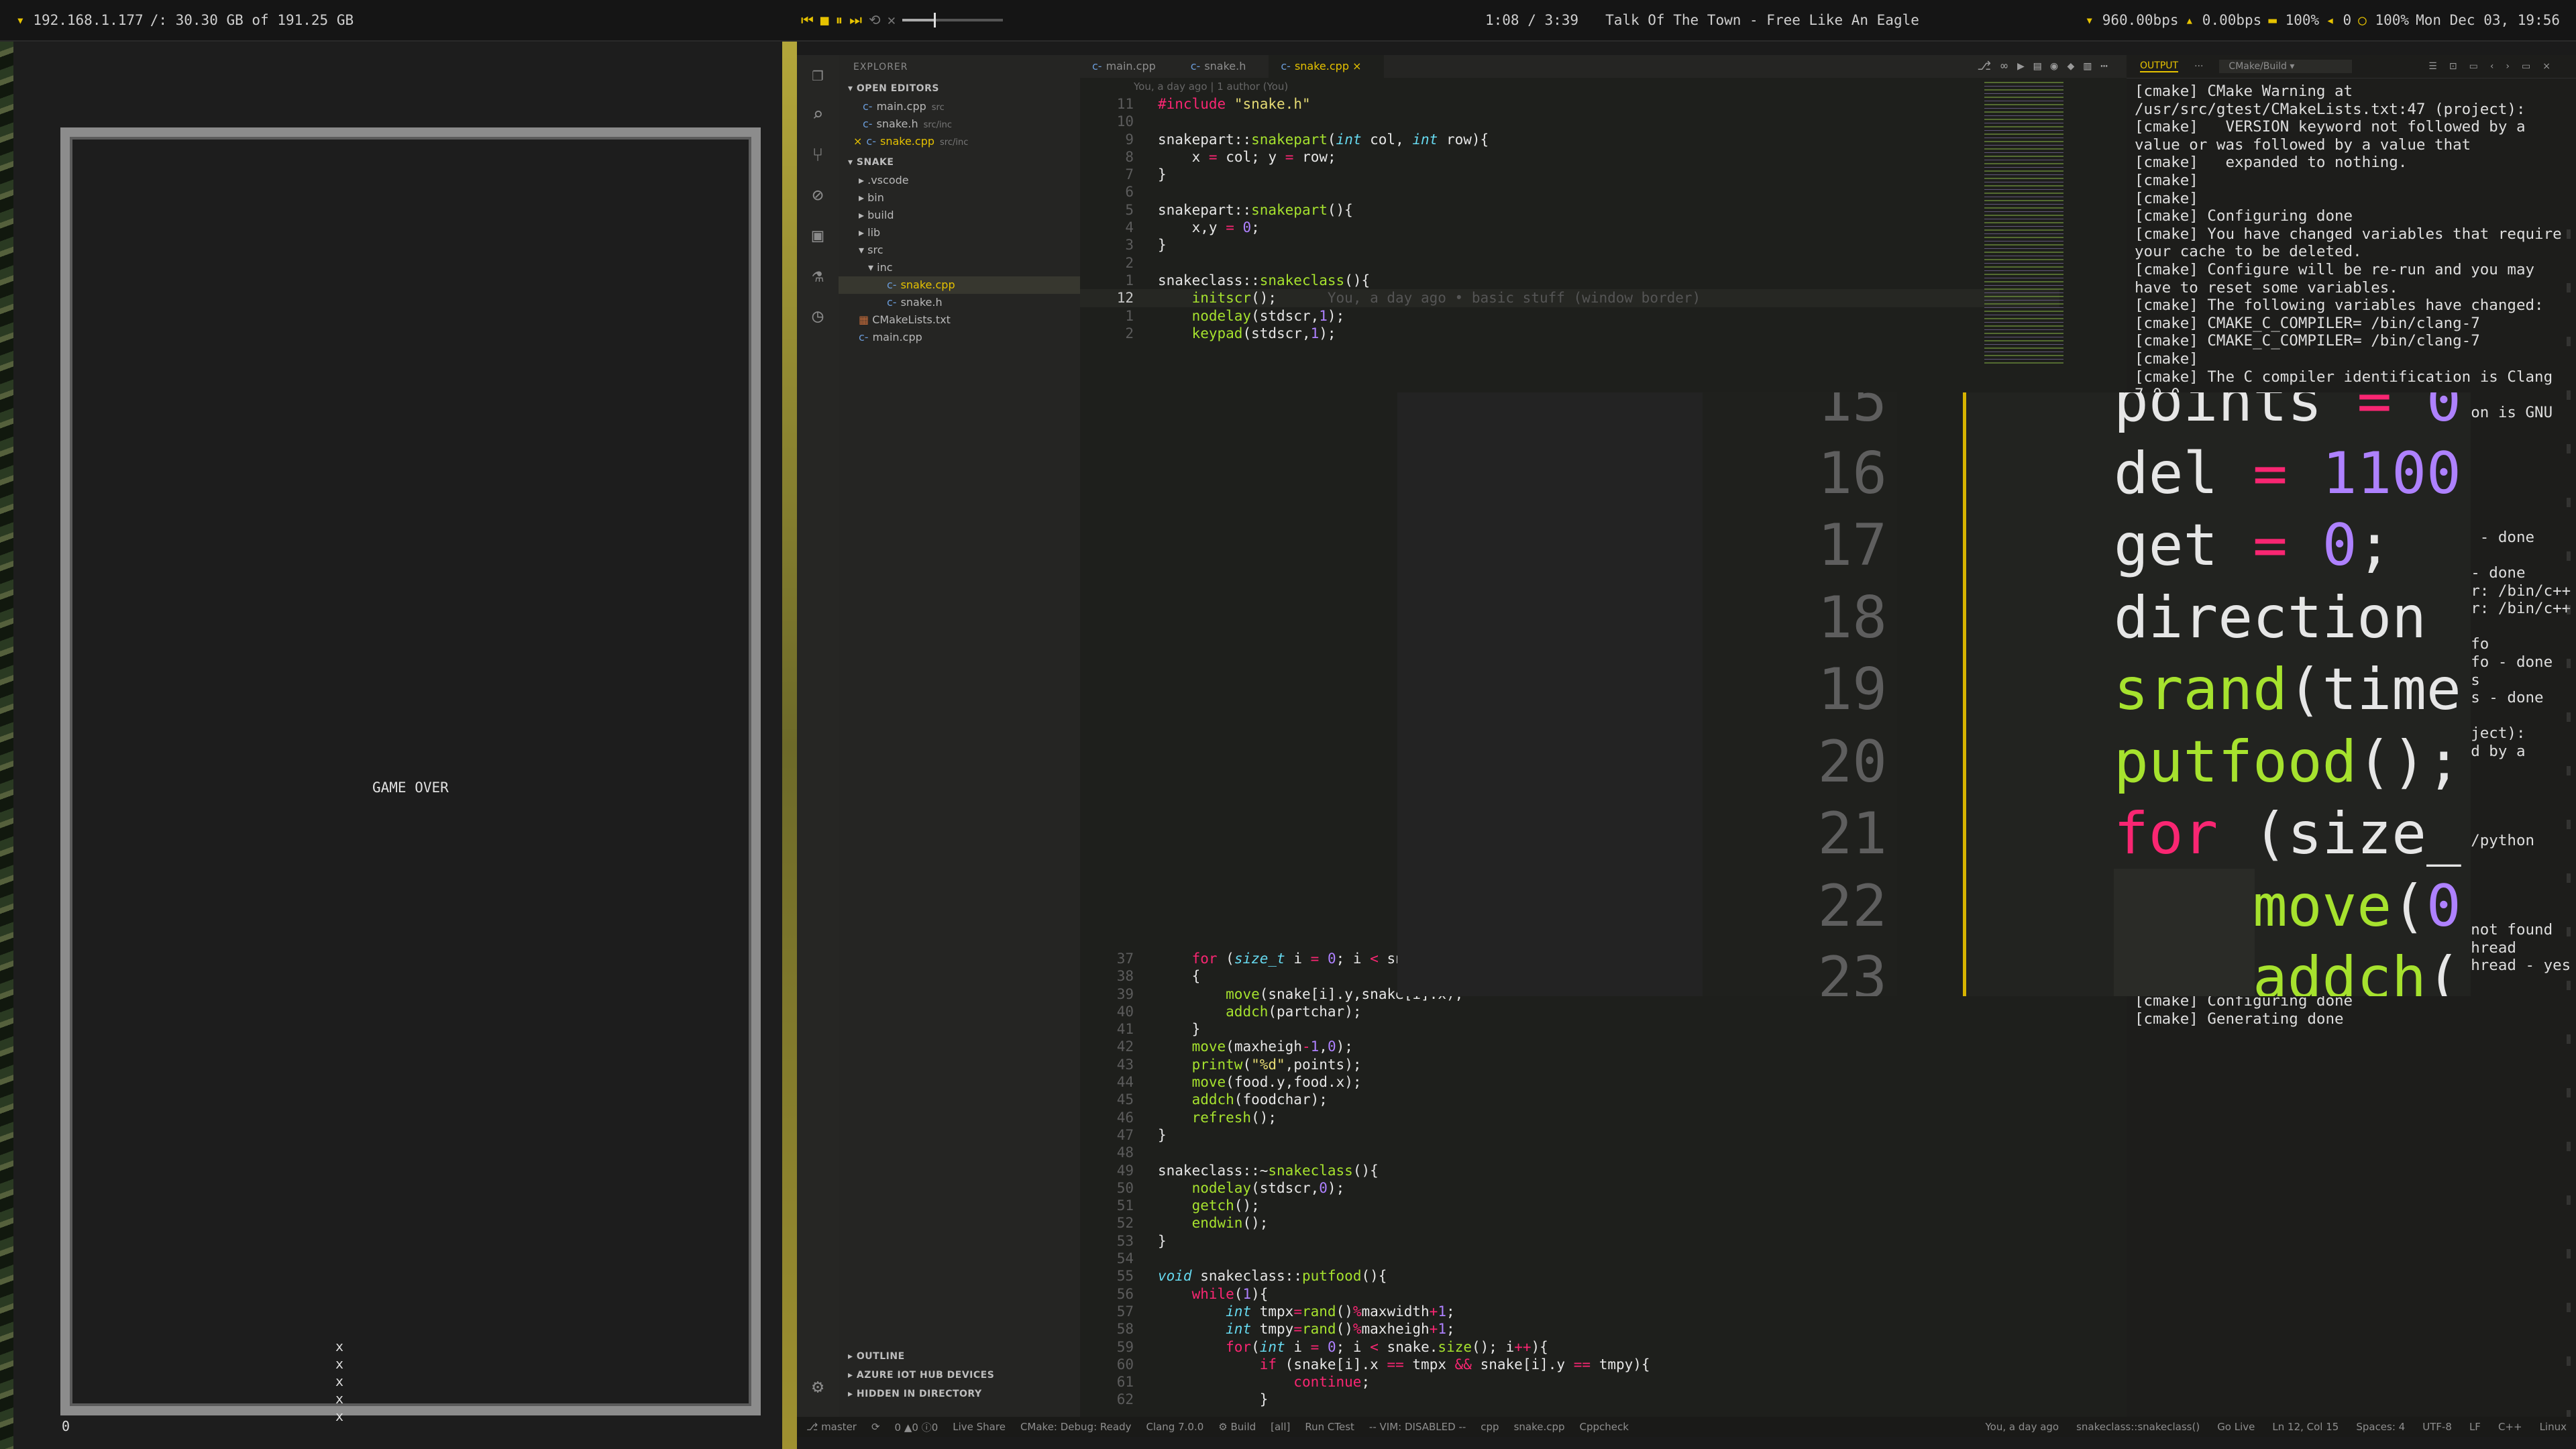  I want to click on repeat-icon: ⟲, so click(875, 20).